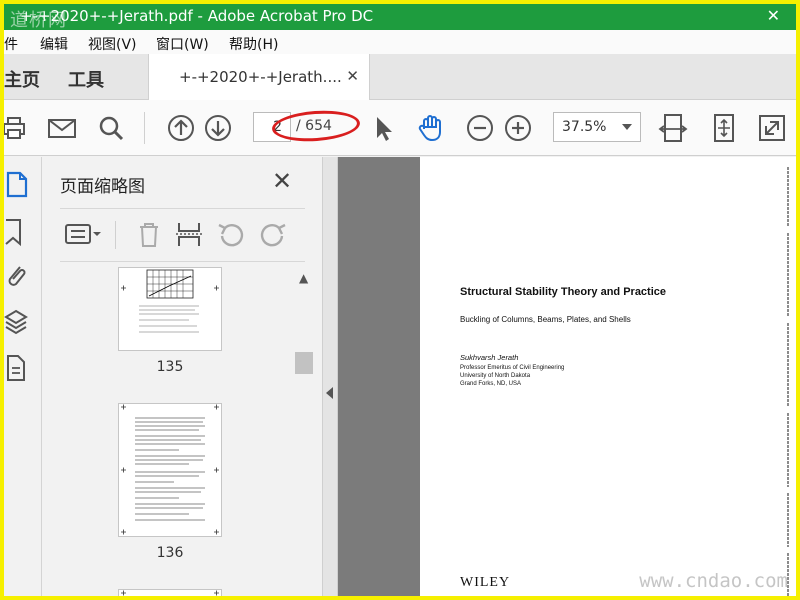 The width and height of the screenshot is (800, 600). What do you see at coordinates (111, 128) in the screenshot?
I see `search-icon` at bounding box center [111, 128].